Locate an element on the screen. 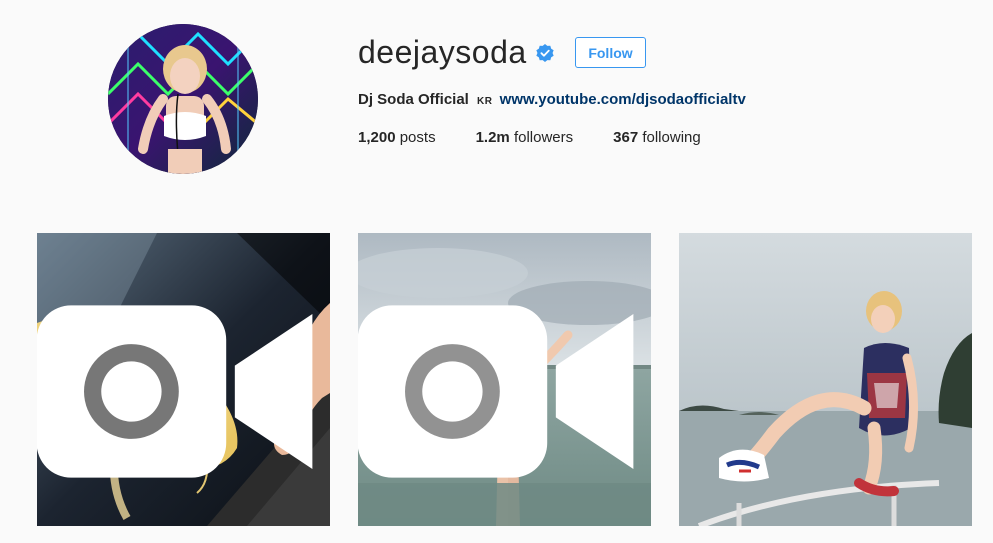  website-link: www.youtube.com/djsodaofficialtv is located at coordinates (623, 99).